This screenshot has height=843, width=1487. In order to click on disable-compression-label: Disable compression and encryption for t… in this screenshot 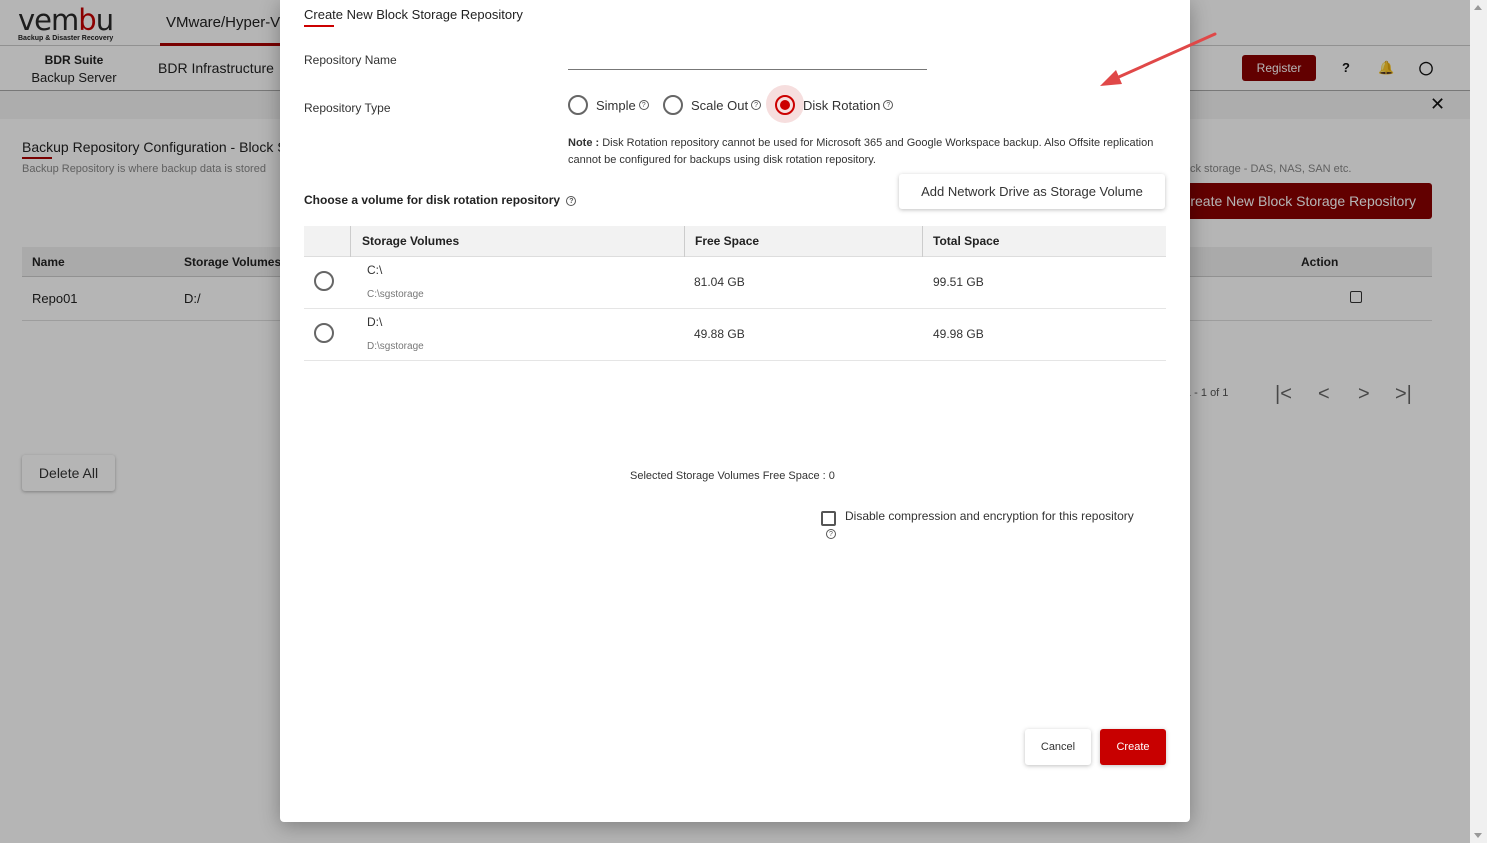, I will do `click(989, 516)`.